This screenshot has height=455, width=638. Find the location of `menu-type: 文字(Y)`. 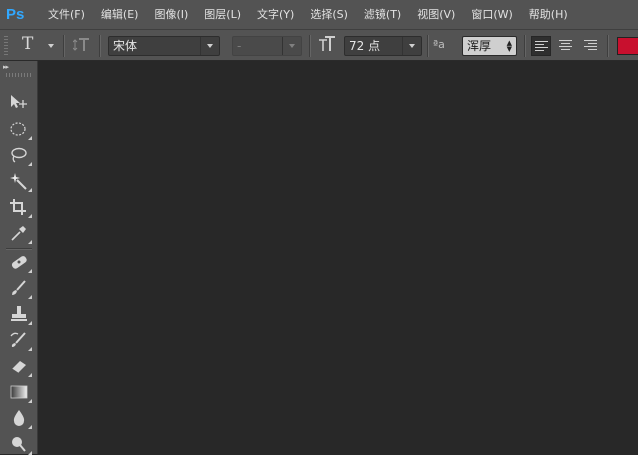

menu-type: 文字(Y) is located at coordinates (275, 14).